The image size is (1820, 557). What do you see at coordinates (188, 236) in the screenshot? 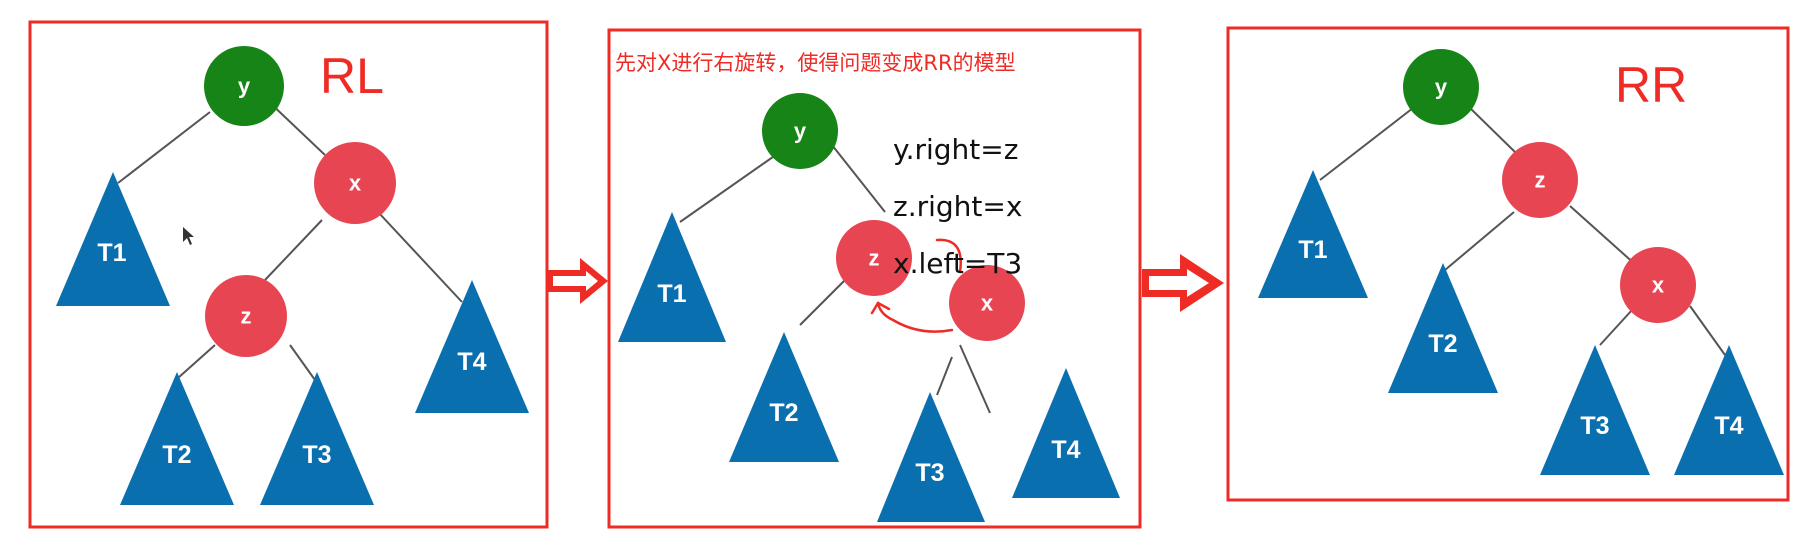
I see `mouse-cursor-icon` at bounding box center [188, 236].